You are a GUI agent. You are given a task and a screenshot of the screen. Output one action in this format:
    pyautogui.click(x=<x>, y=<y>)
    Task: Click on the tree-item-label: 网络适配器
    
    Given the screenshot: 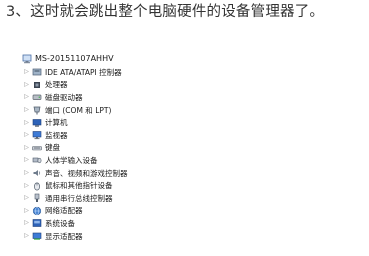 What is the action you would take?
    pyautogui.click(x=64, y=211)
    